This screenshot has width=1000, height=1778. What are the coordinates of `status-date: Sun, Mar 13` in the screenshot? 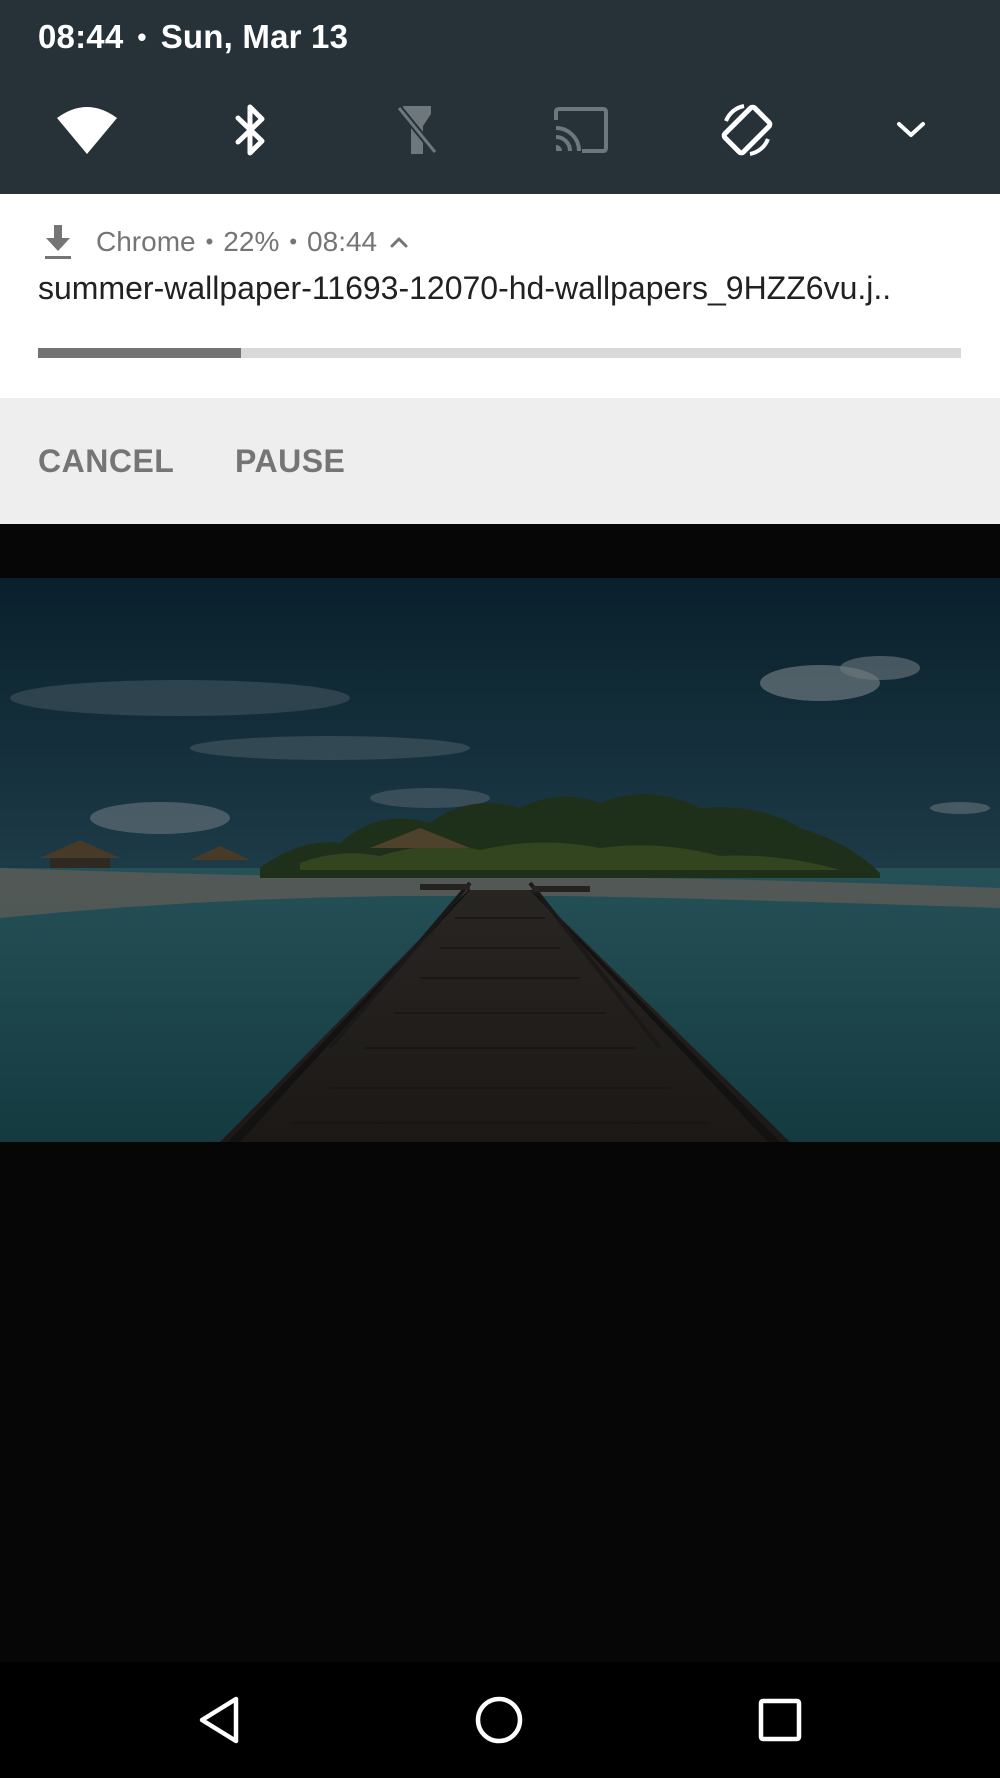 It's located at (254, 37).